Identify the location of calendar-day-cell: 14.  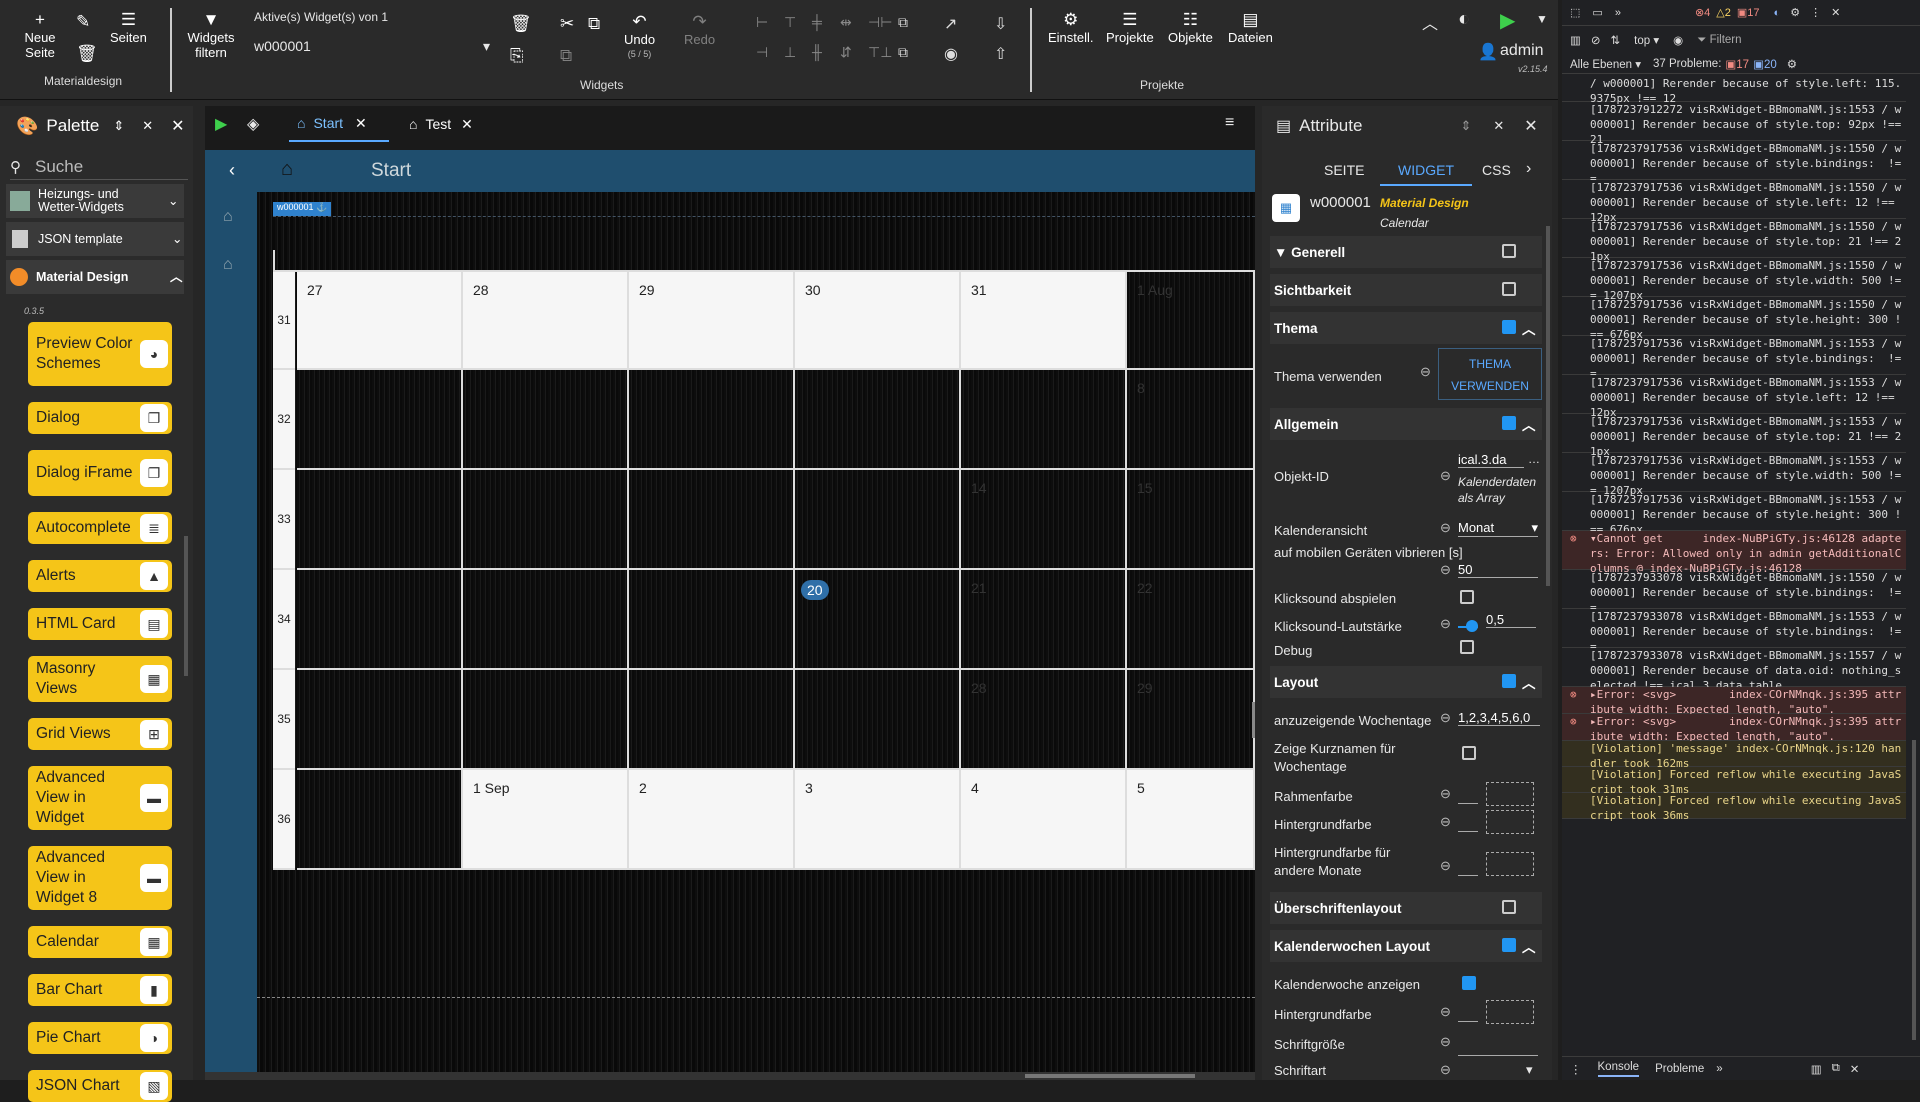
(1044, 520).